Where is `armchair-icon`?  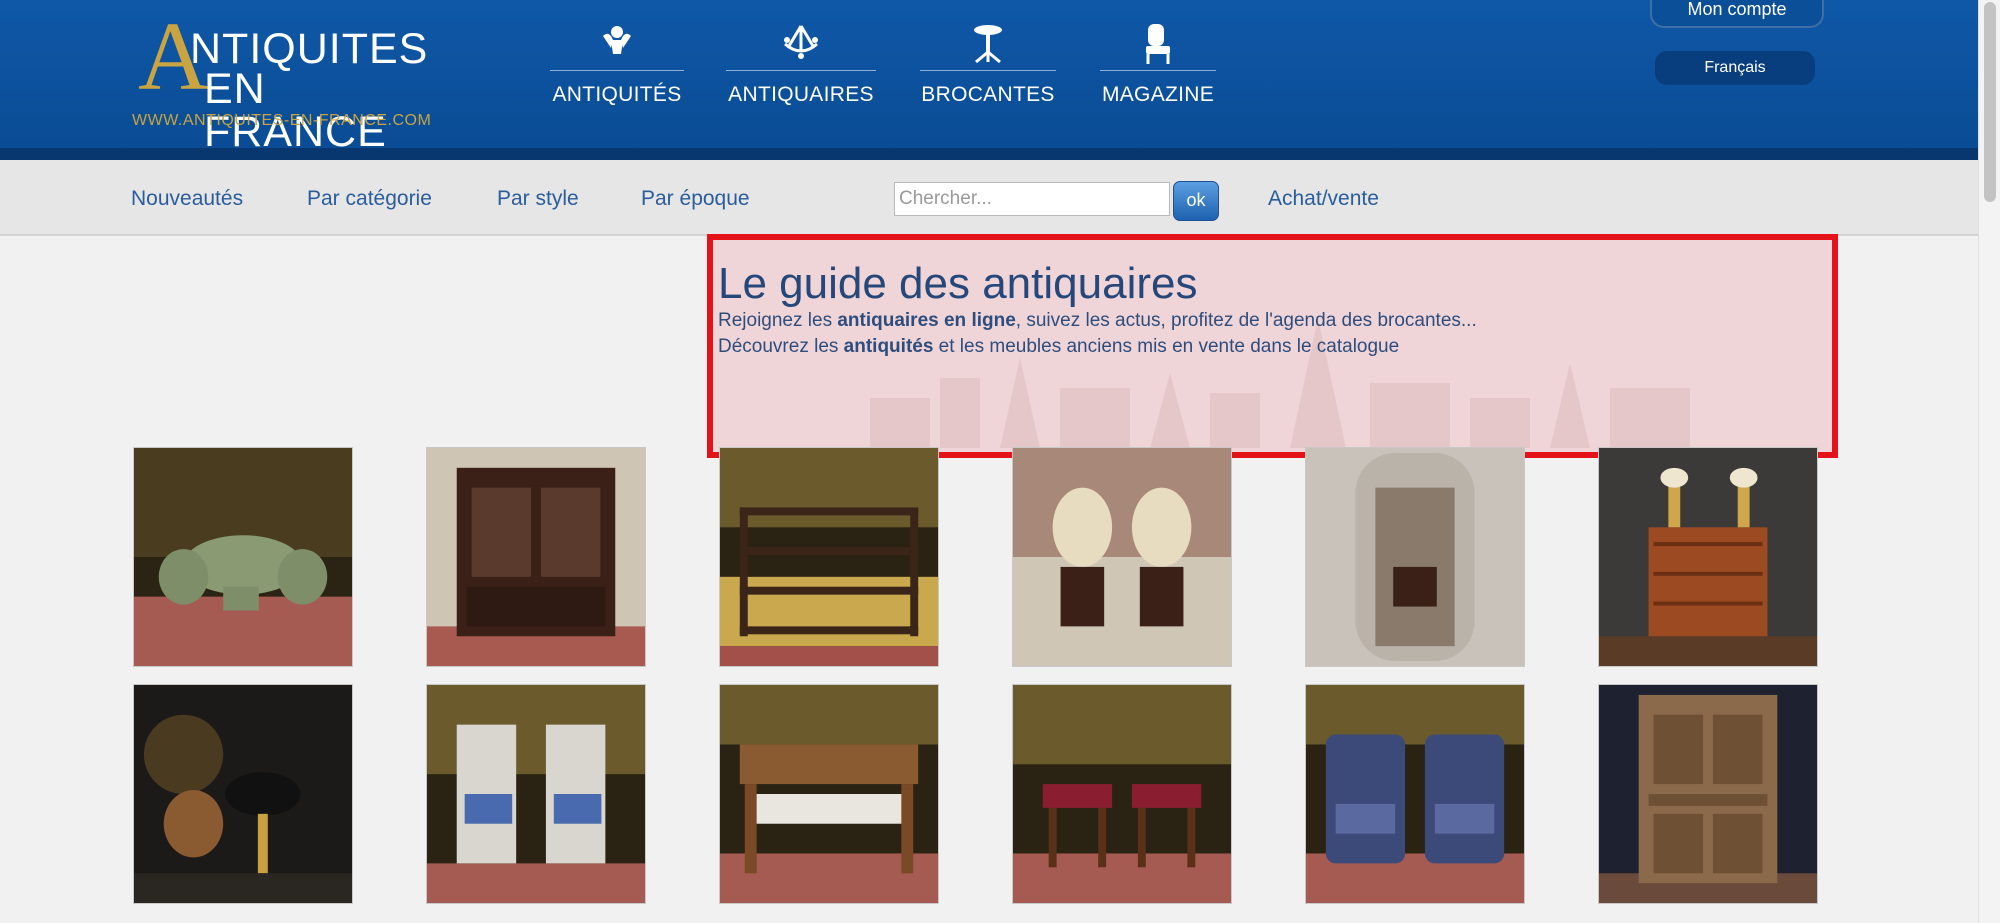
armchair-icon is located at coordinates (1158, 44).